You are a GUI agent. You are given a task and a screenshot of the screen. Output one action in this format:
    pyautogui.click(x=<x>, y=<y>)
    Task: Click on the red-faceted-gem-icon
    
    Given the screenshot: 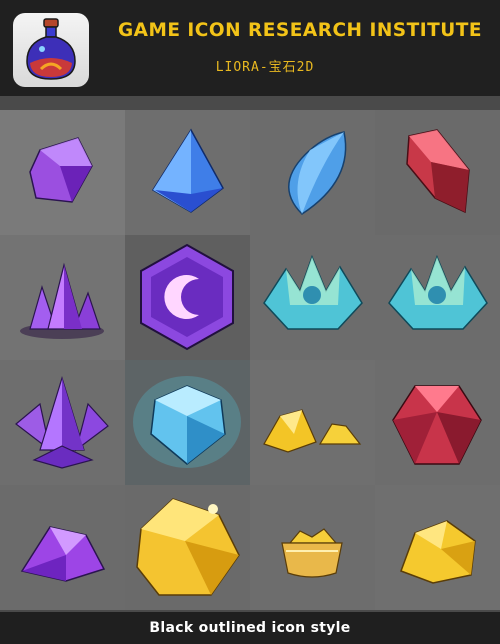 What is the action you would take?
    pyautogui.click(x=437, y=425)
    